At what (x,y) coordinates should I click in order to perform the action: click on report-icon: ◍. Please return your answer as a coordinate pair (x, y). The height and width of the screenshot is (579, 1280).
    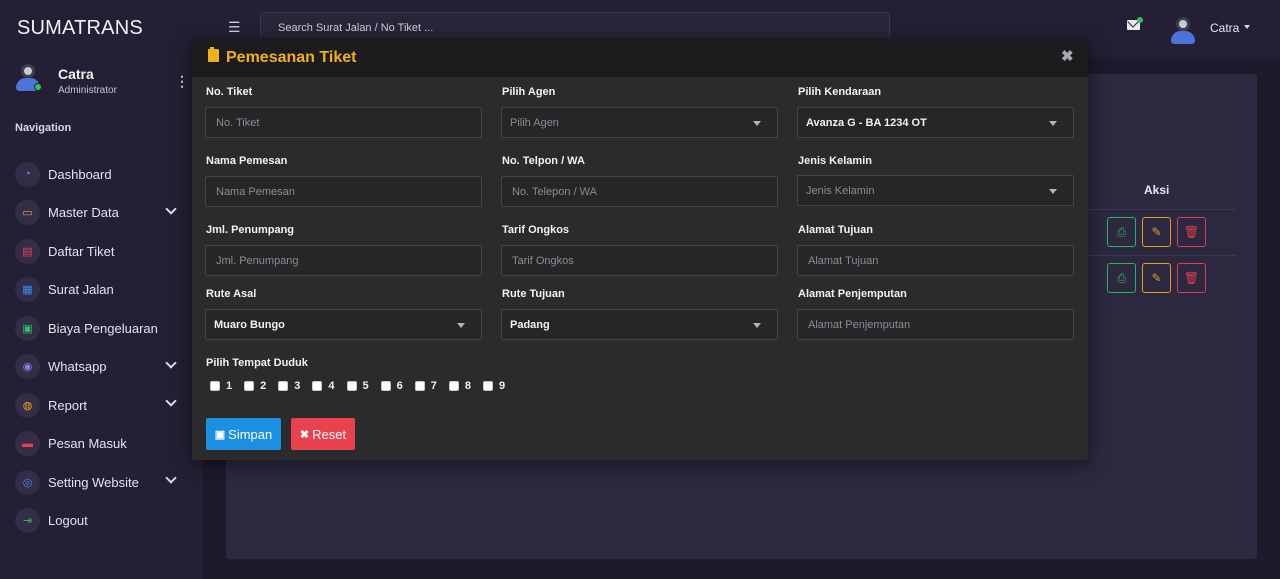
    Looking at the image, I should click on (27, 405).